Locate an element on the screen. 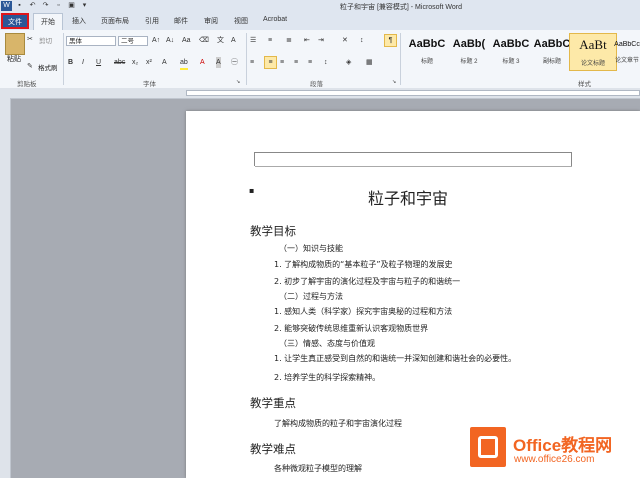  customize-toolbar-icon: ▾ is located at coordinates (84, 6).